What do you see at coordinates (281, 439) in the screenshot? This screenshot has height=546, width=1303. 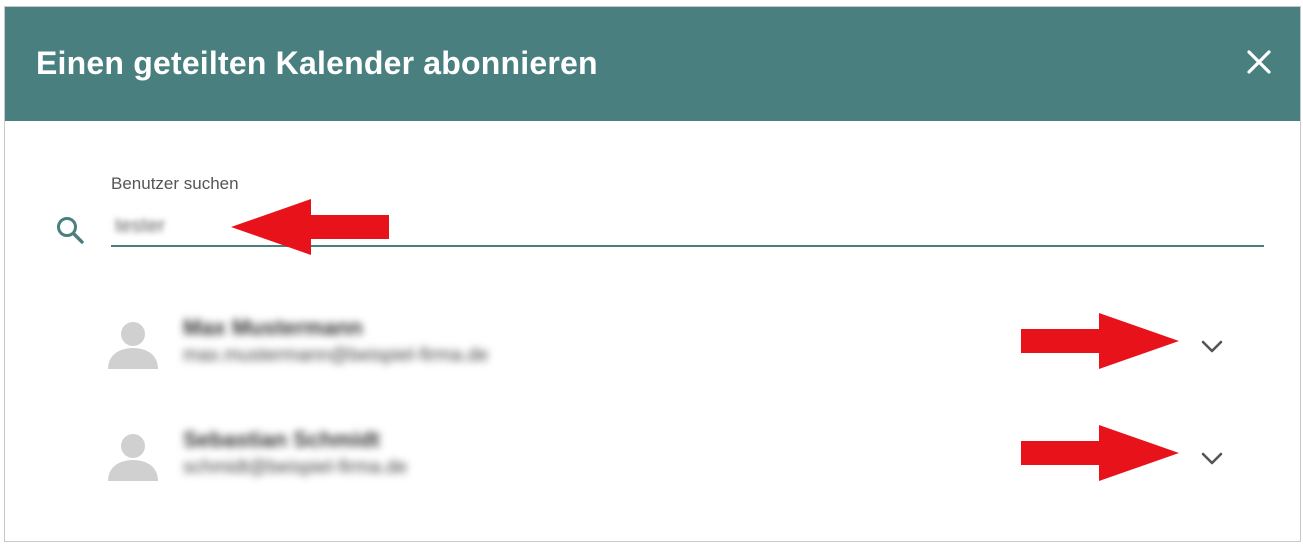 I see `user-name: Sebastian Schmidt` at bounding box center [281, 439].